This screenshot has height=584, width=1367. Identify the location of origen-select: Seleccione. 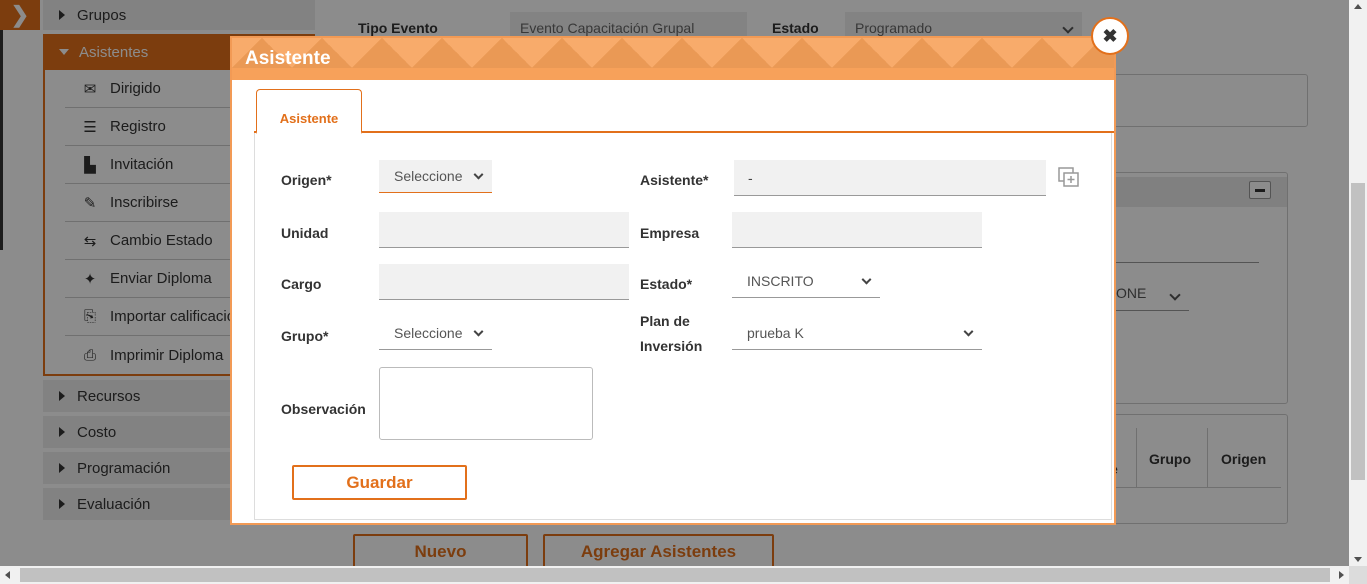
(435, 176).